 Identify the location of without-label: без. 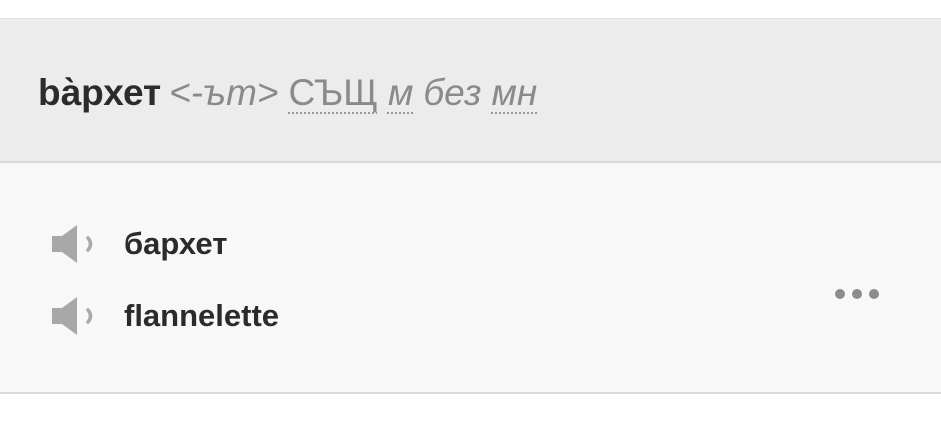
(452, 92).